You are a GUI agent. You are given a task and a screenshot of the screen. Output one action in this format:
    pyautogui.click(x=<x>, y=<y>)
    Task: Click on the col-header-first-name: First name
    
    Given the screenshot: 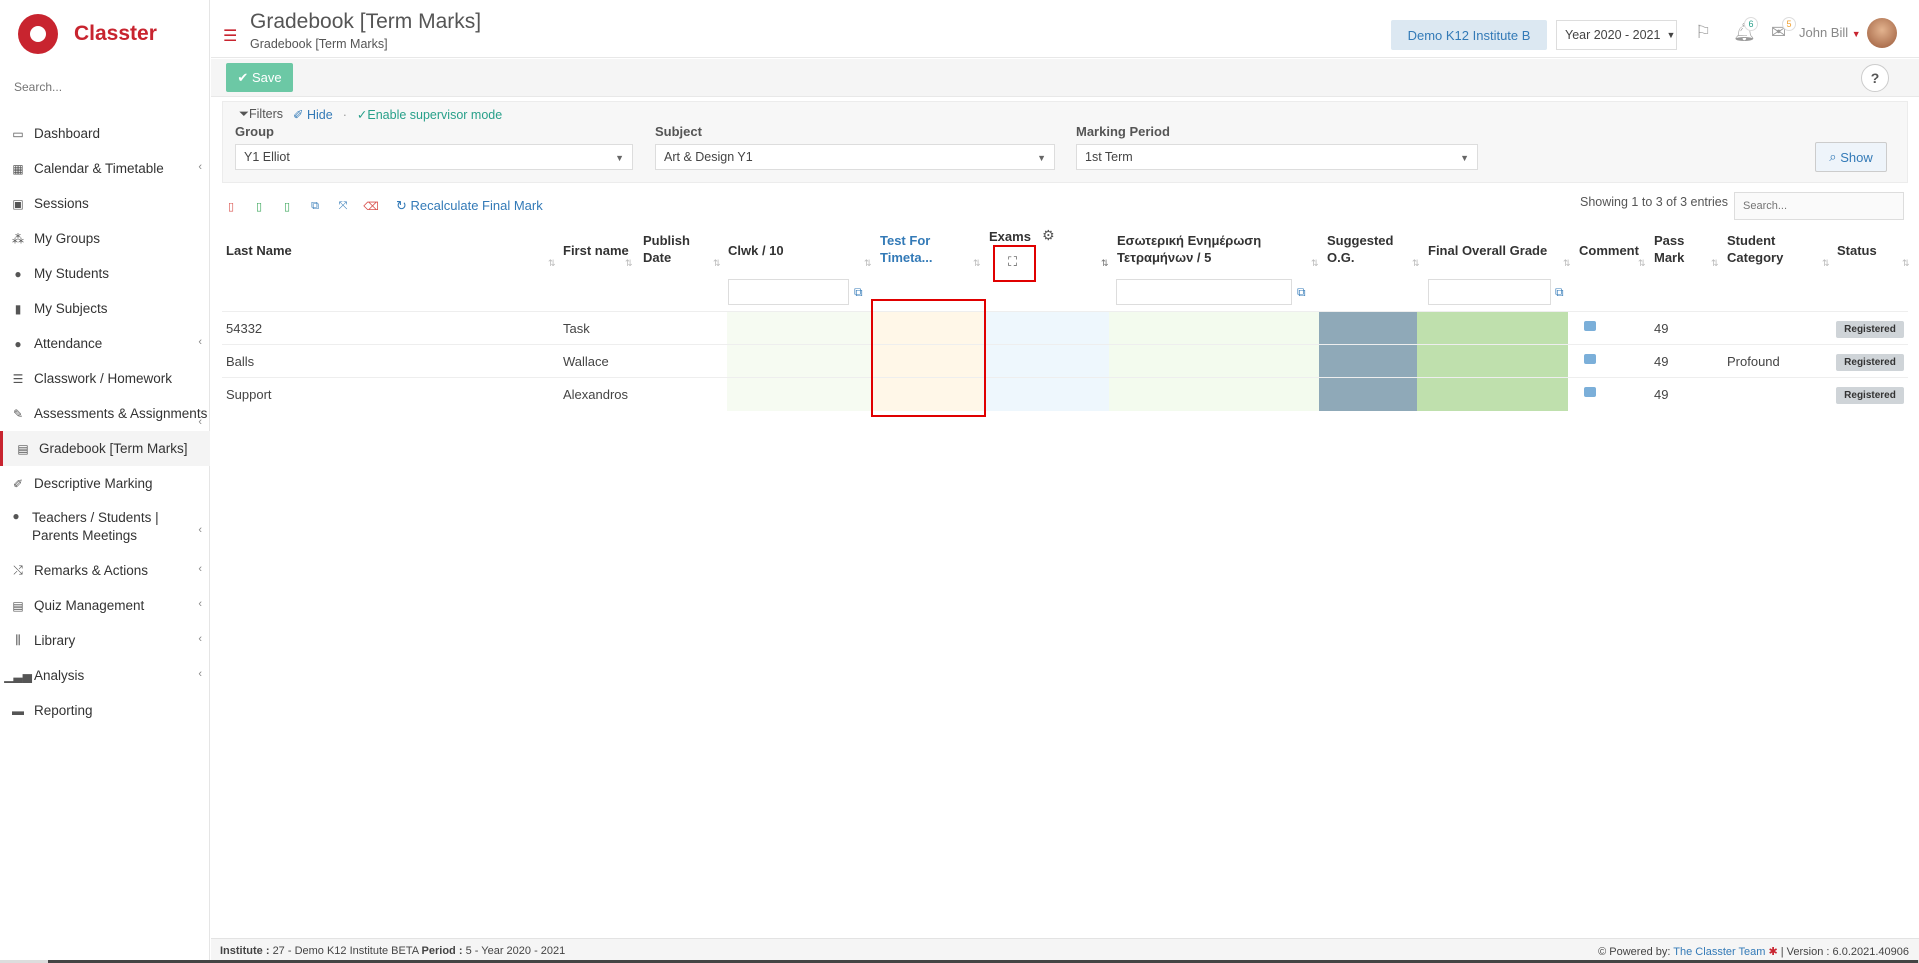 What is the action you would take?
    pyautogui.click(x=596, y=250)
    